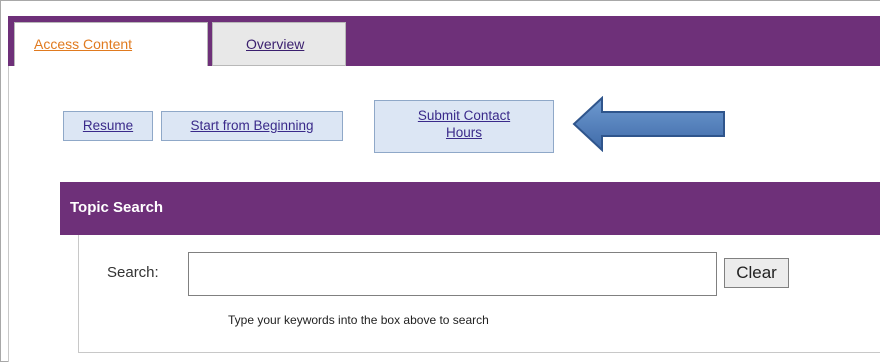 The height and width of the screenshot is (362, 880). Describe the element at coordinates (252, 126) in the screenshot. I see `start-from-beginning-button: Start from Beginning` at that location.